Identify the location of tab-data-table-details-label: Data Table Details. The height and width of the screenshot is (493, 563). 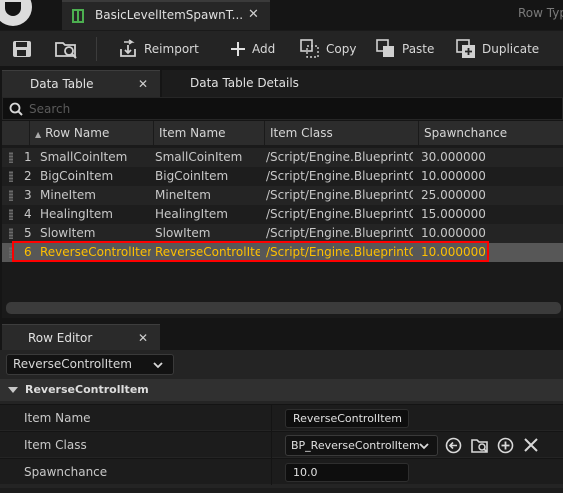
(244, 83).